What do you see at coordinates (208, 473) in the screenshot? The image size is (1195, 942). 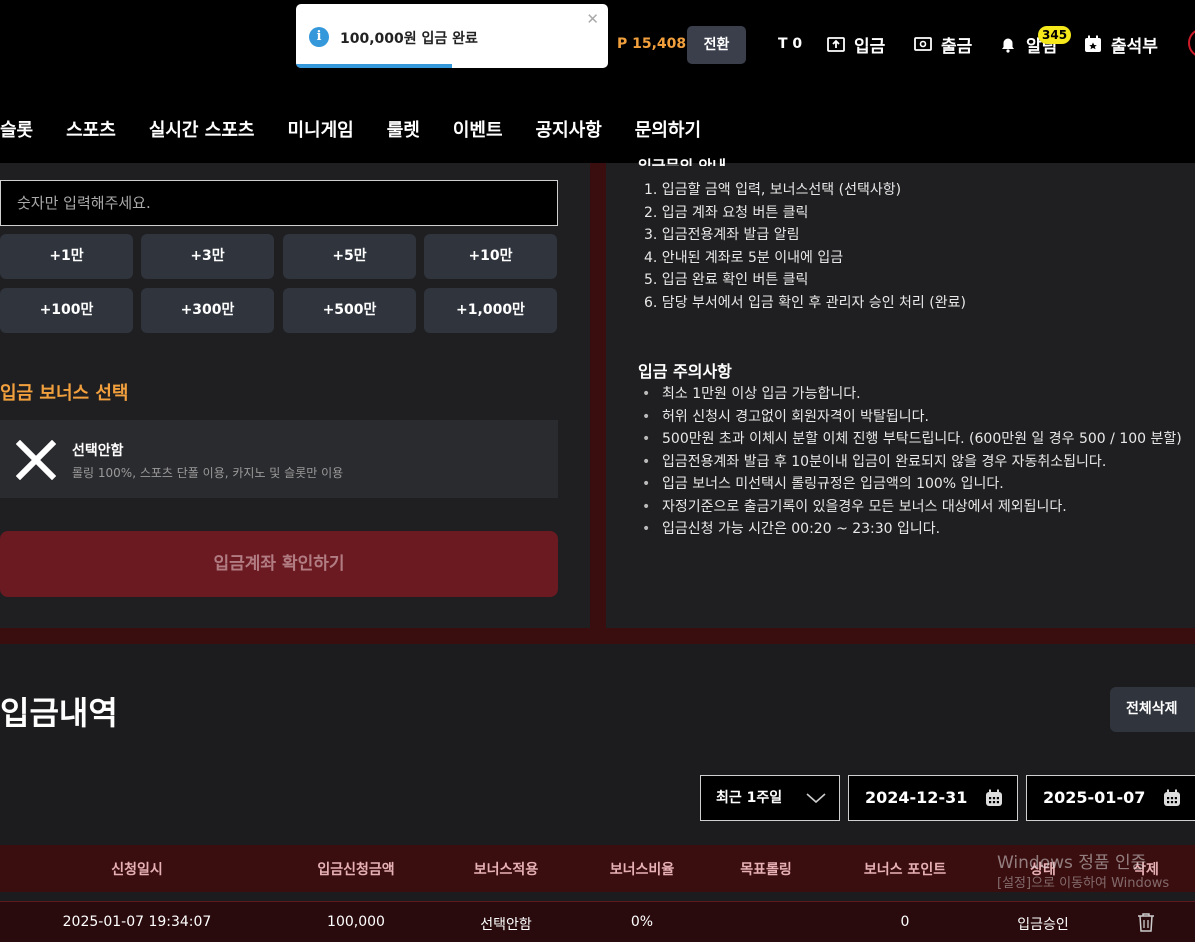 I see `bonus-option-description: 롤링 100%, 스포츠 단폴 이용, 카지노 및 슬롯만 이용` at bounding box center [208, 473].